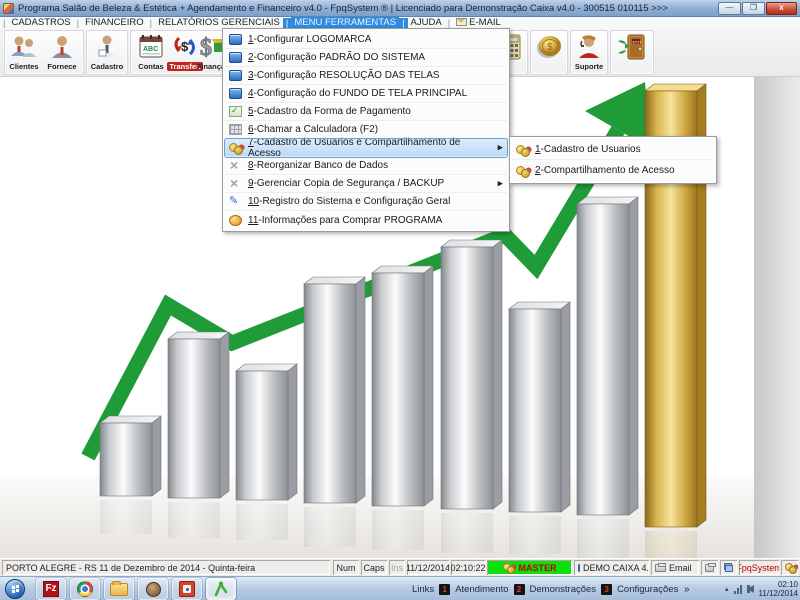  What do you see at coordinates (24, 52) in the screenshot?
I see `clientes-button: Clientes` at bounding box center [24, 52].